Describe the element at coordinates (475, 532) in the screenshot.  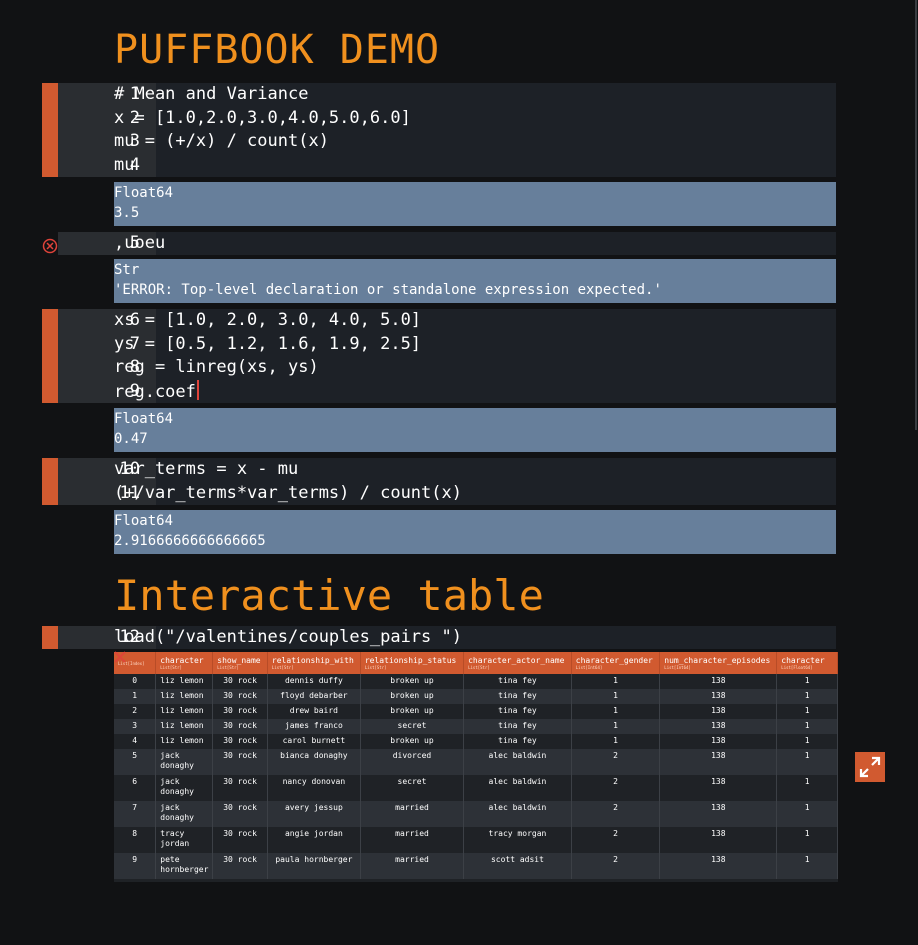
I see `cell-output-4: Float64 2.9166666666666665` at that location.